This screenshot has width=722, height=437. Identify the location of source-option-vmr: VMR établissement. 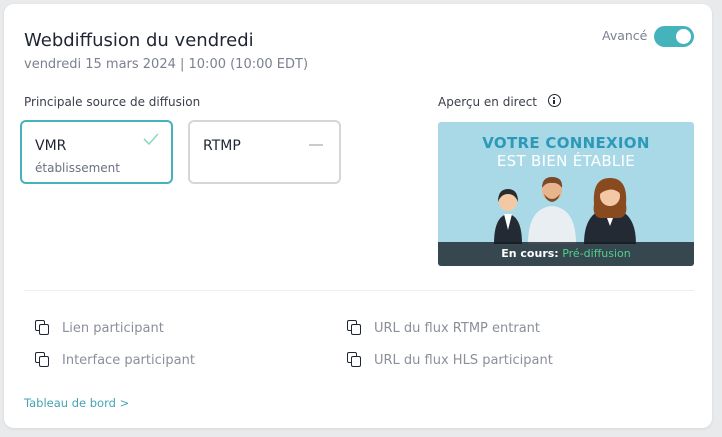
(96, 152).